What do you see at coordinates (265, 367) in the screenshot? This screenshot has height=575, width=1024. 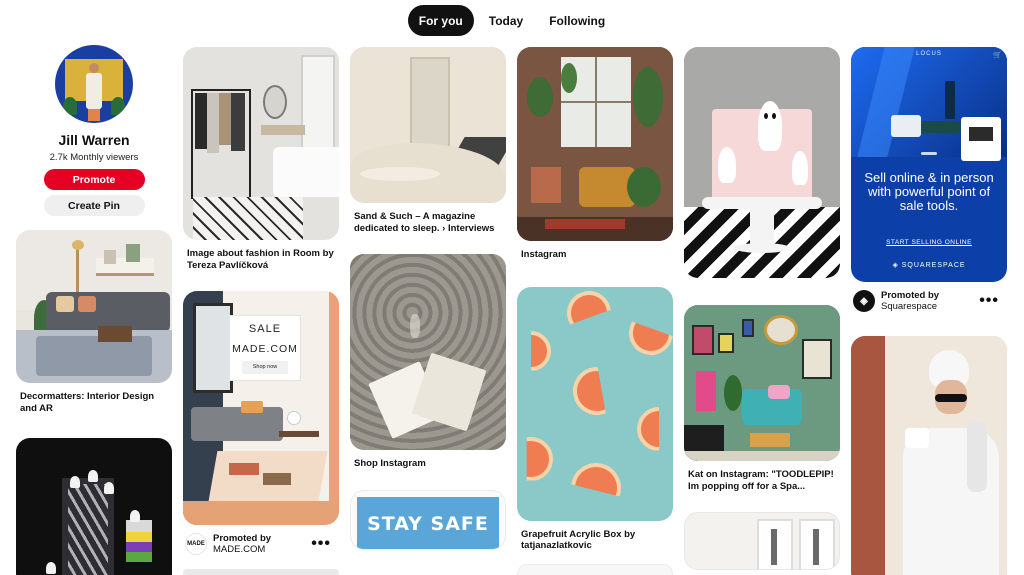 I see `made-ad-shop-now: Shop now` at bounding box center [265, 367].